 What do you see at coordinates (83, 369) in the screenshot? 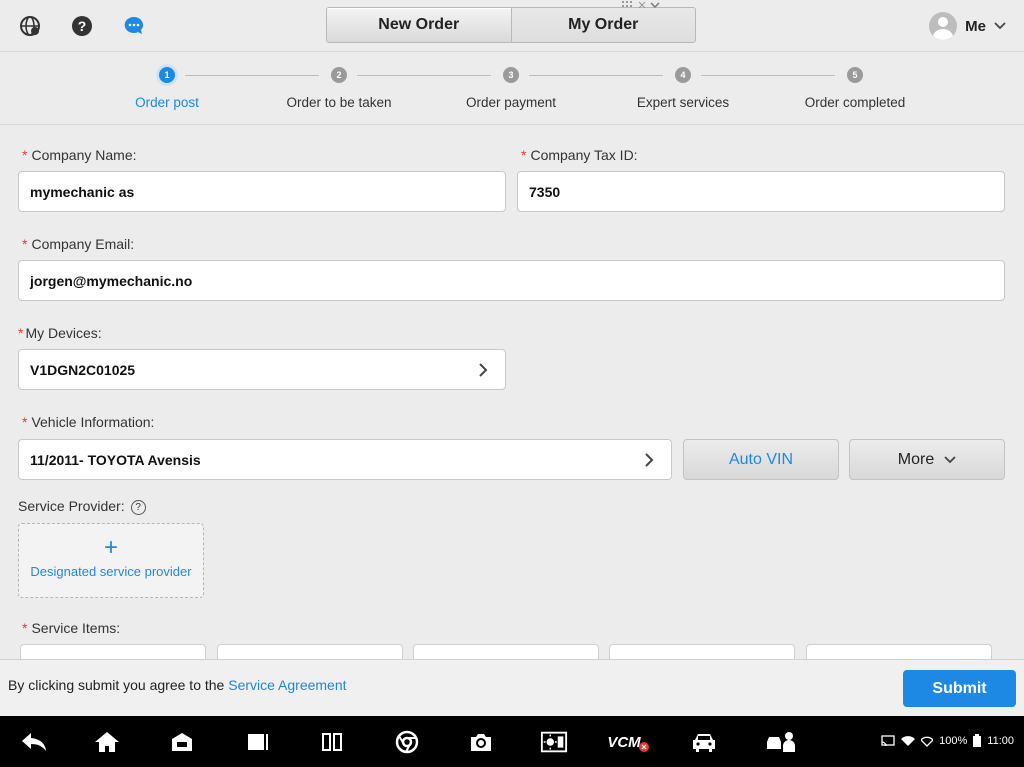
I see `my-devices-value: V1DGN2C01025` at bounding box center [83, 369].